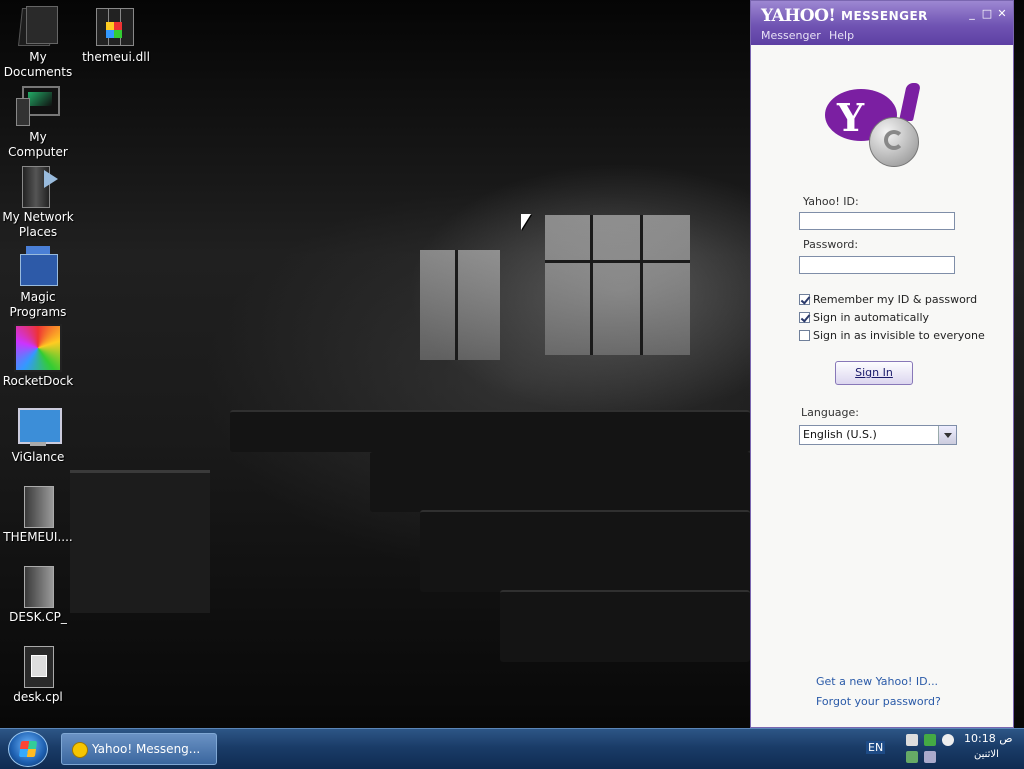 Image resolution: width=1024 pixels, height=769 pixels. What do you see at coordinates (831, 201) in the screenshot?
I see `yahoo-id-label: Yahoo! ID:` at bounding box center [831, 201].